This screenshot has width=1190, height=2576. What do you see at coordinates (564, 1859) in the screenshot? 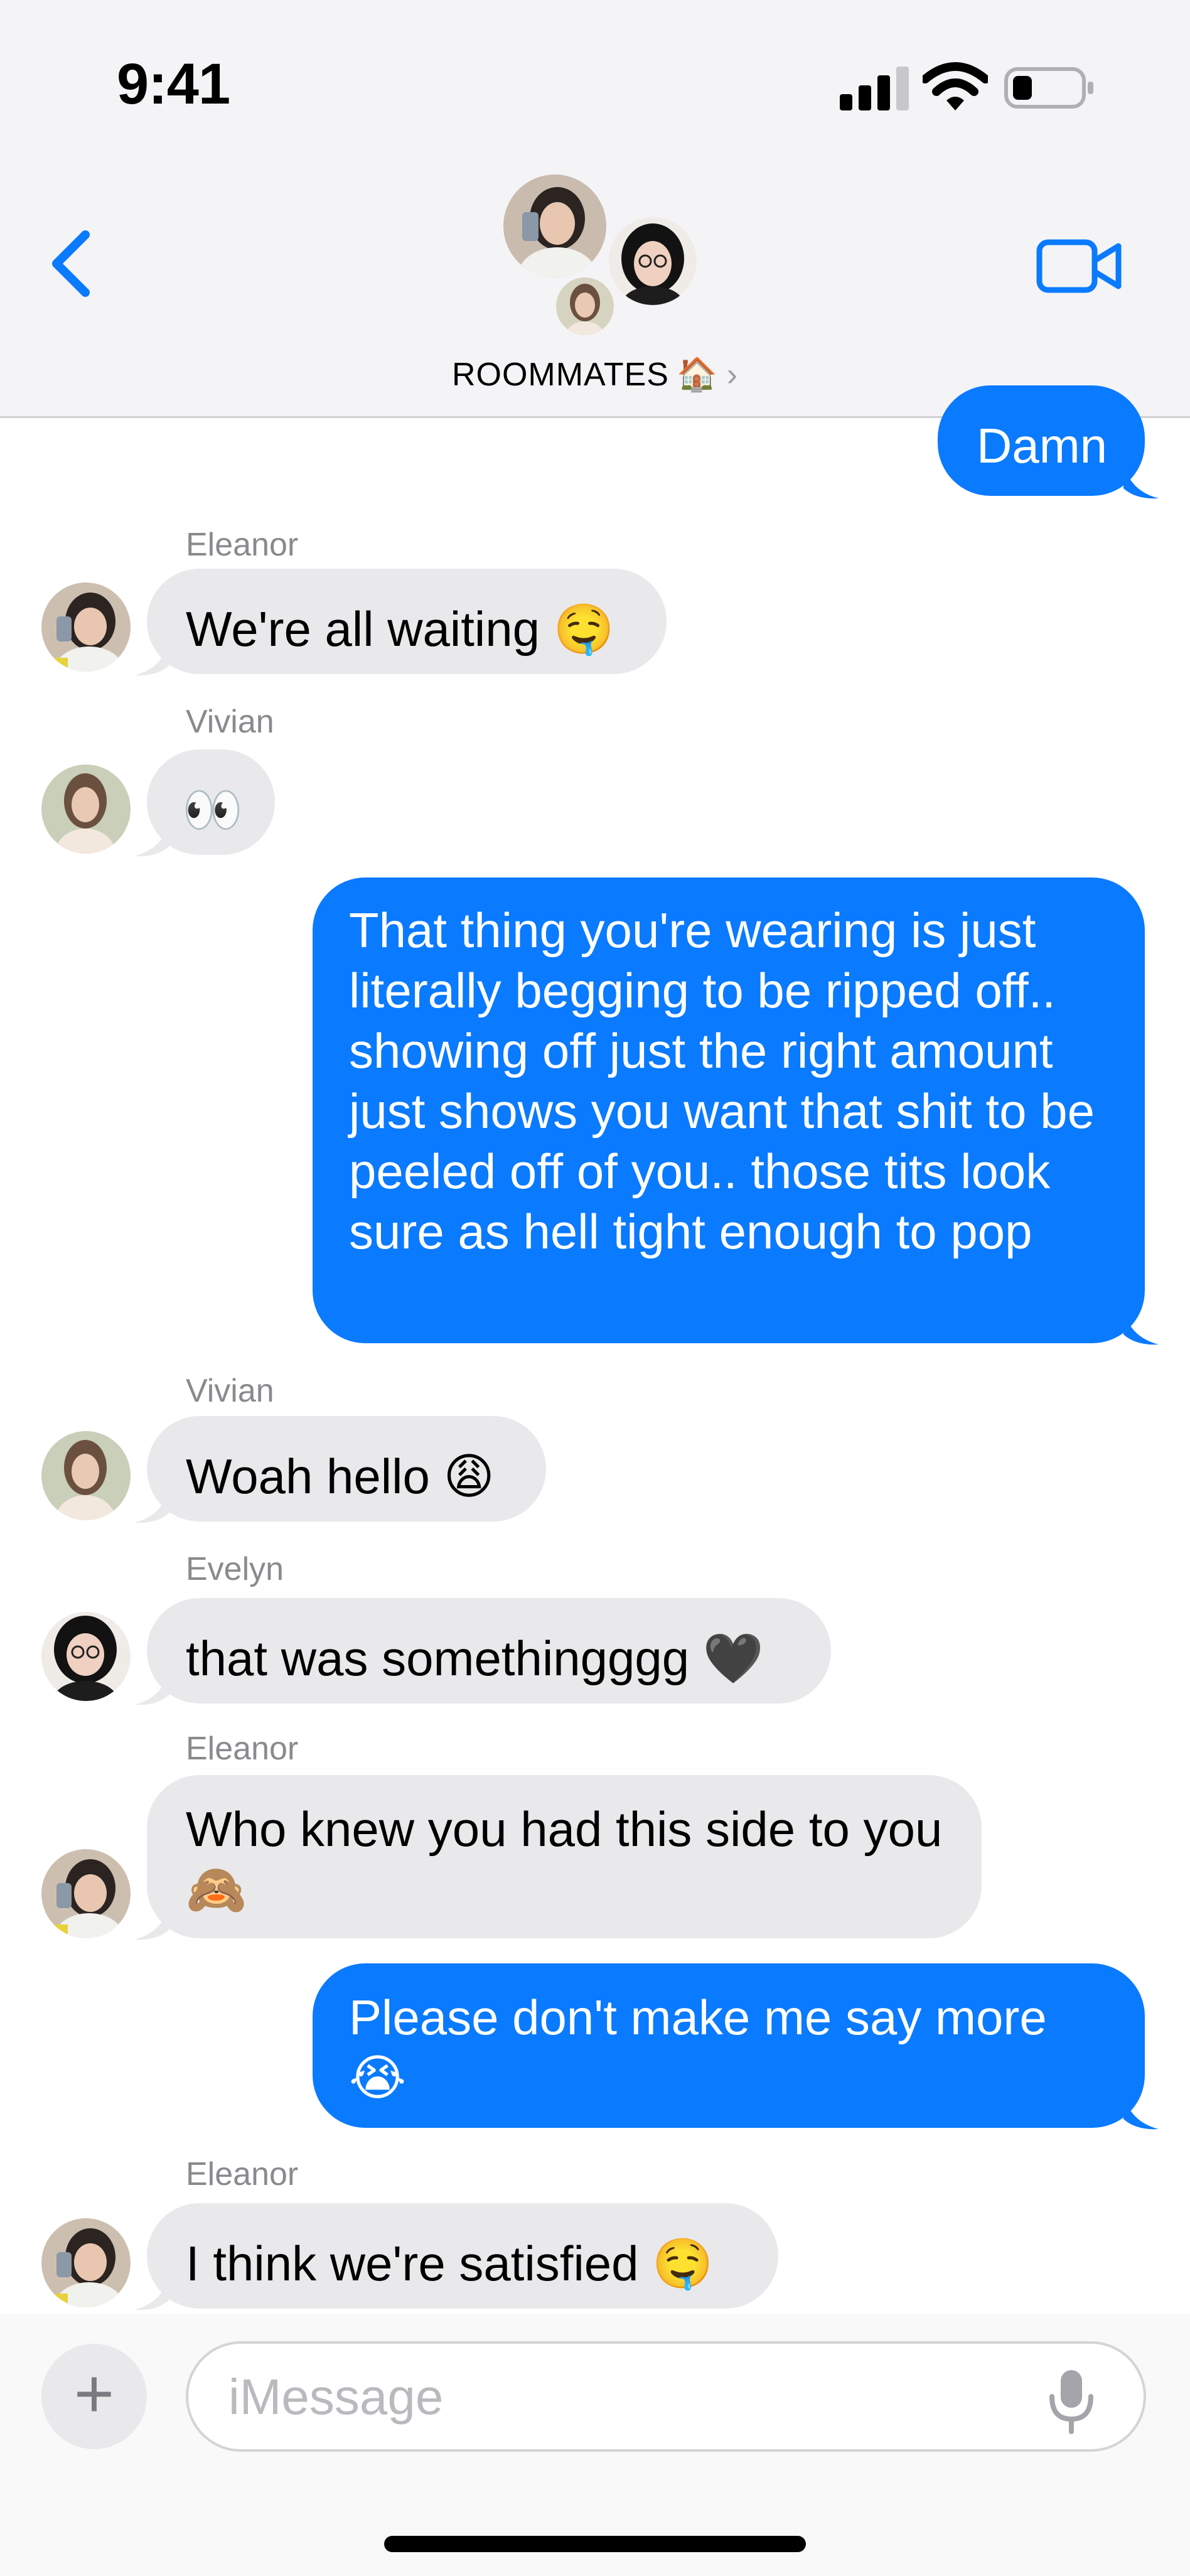
I see `message-text: Who knew you had this side to you 🙈` at bounding box center [564, 1859].